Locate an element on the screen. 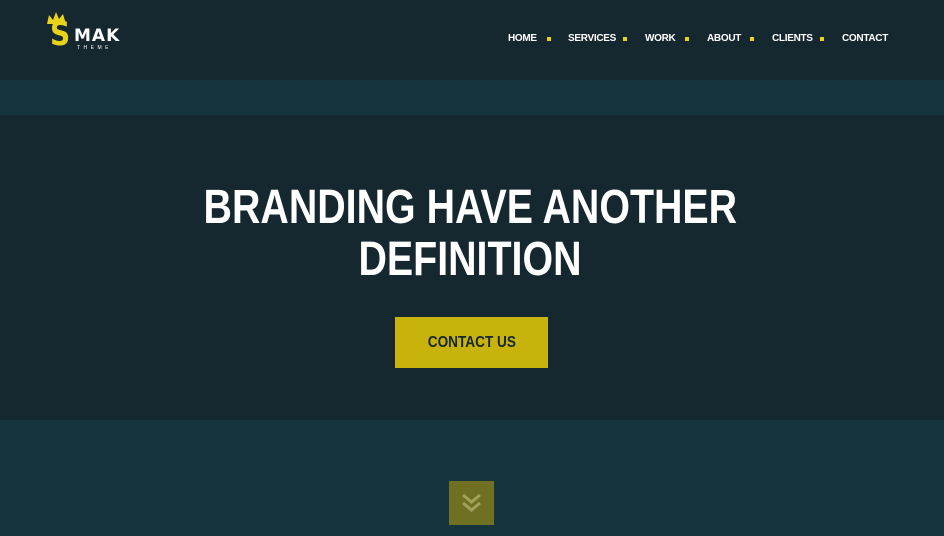 Image resolution: width=944 pixels, height=536 pixels. contact-us-button: CONTACT US is located at coordinates (471, 342).